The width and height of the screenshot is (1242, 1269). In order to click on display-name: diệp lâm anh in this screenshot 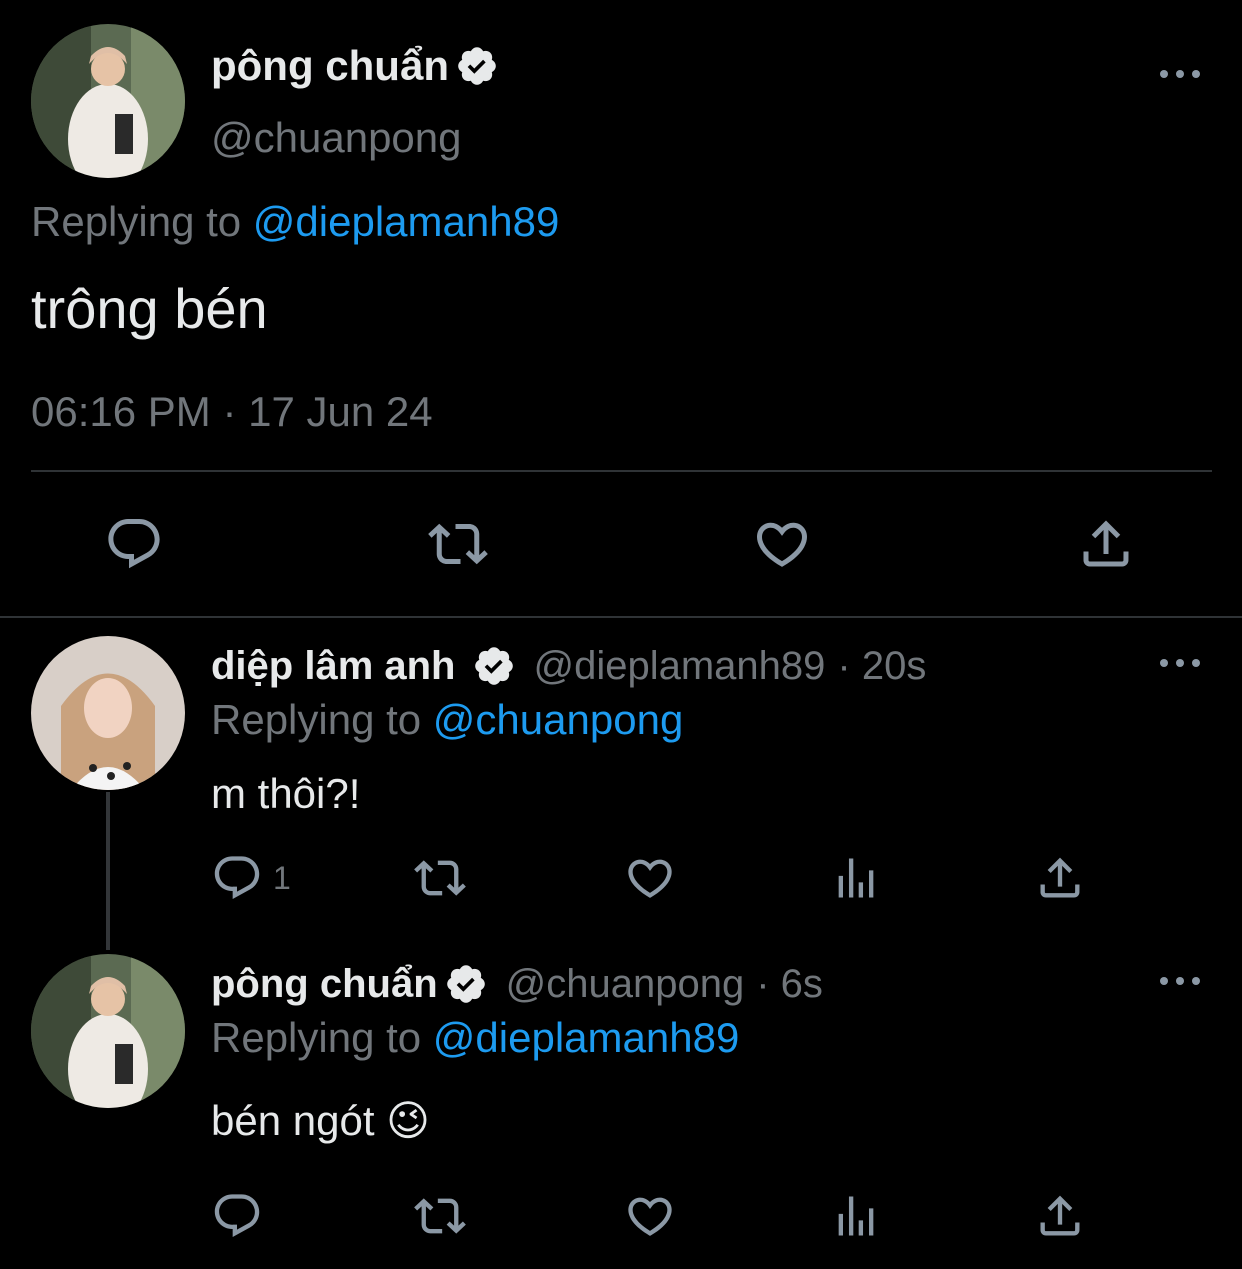, I will do `click(333, 666)`.